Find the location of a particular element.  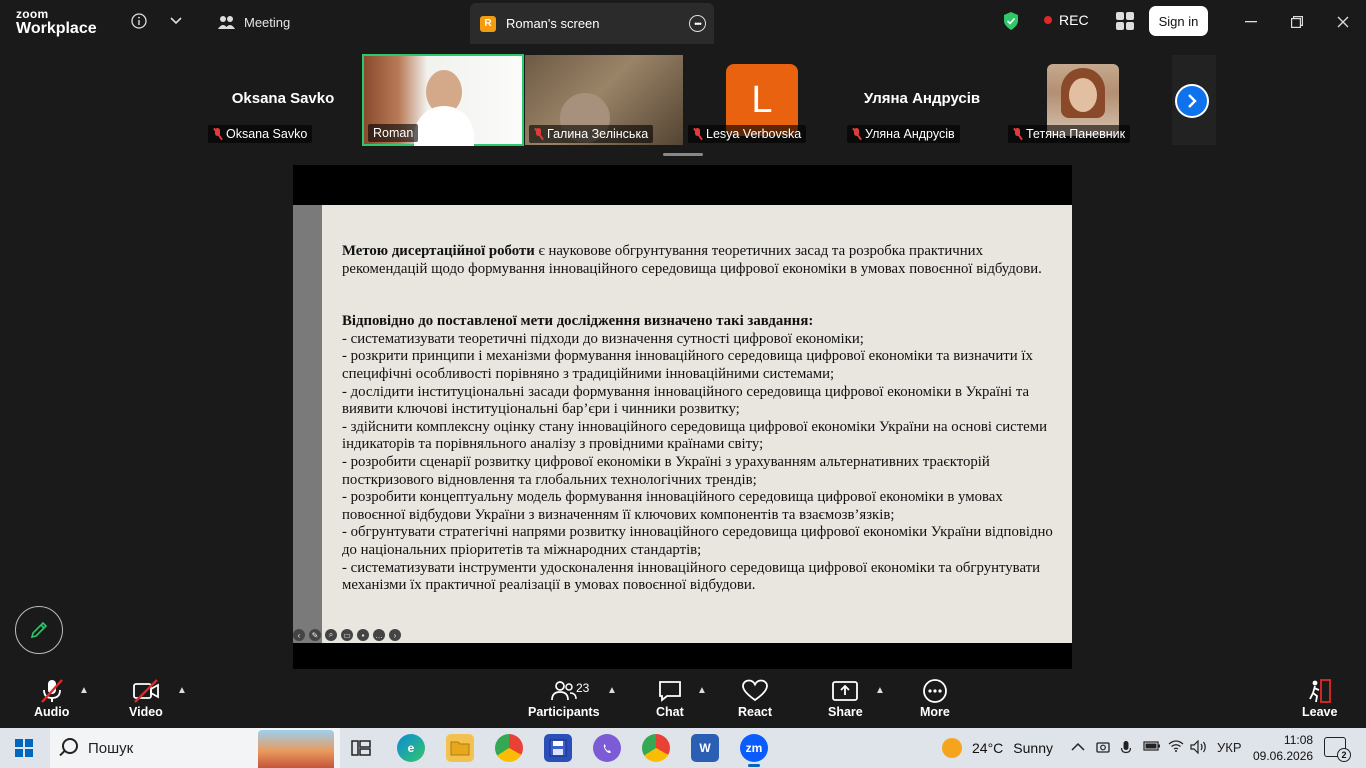

chat-bubble-icon is located at coordinates (670, 691).